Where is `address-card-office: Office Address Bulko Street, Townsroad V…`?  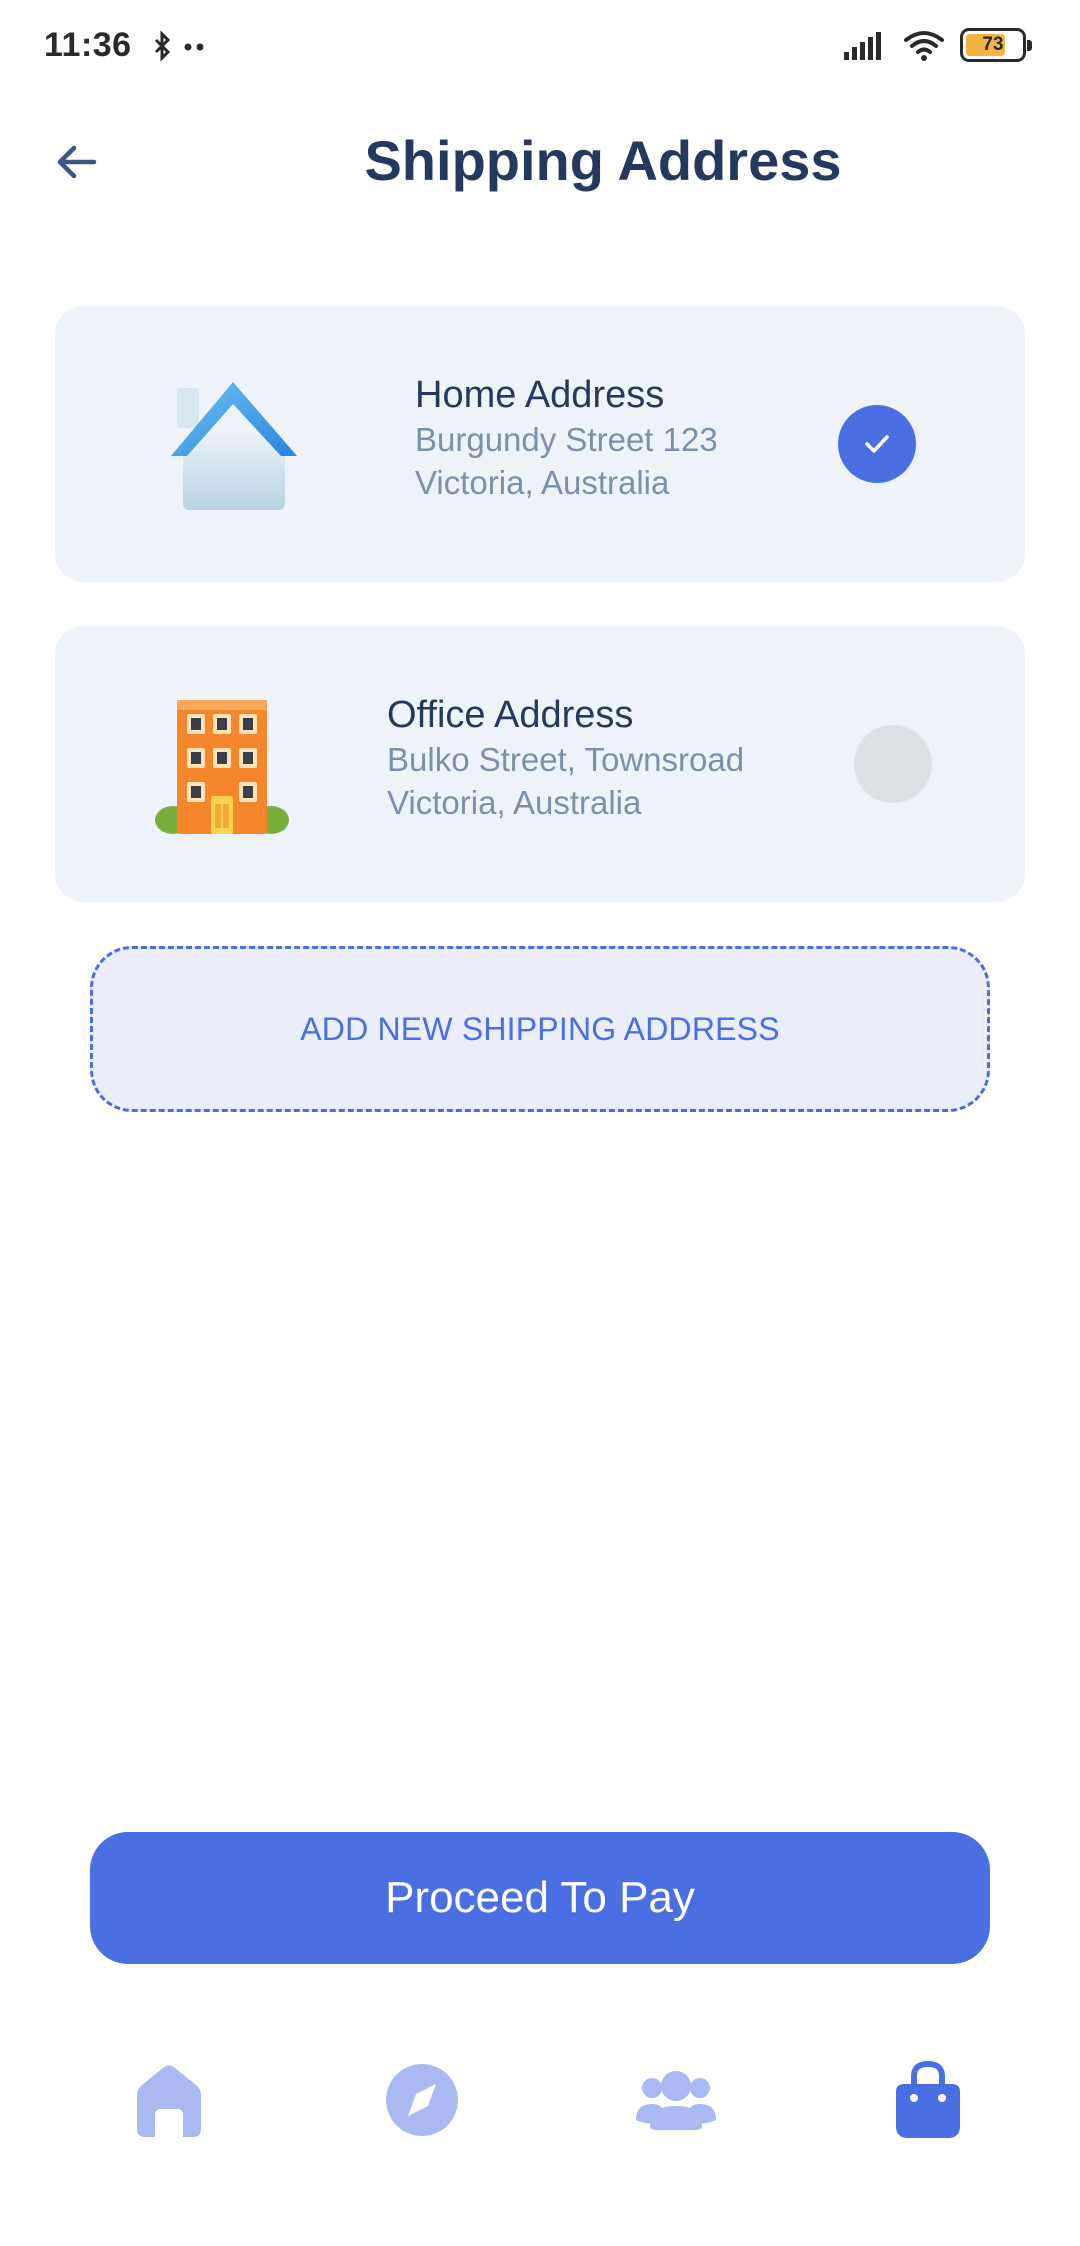
address-card-office: Office Address Bulko Street, Townsroad V… is located at coordinates (540, 764).